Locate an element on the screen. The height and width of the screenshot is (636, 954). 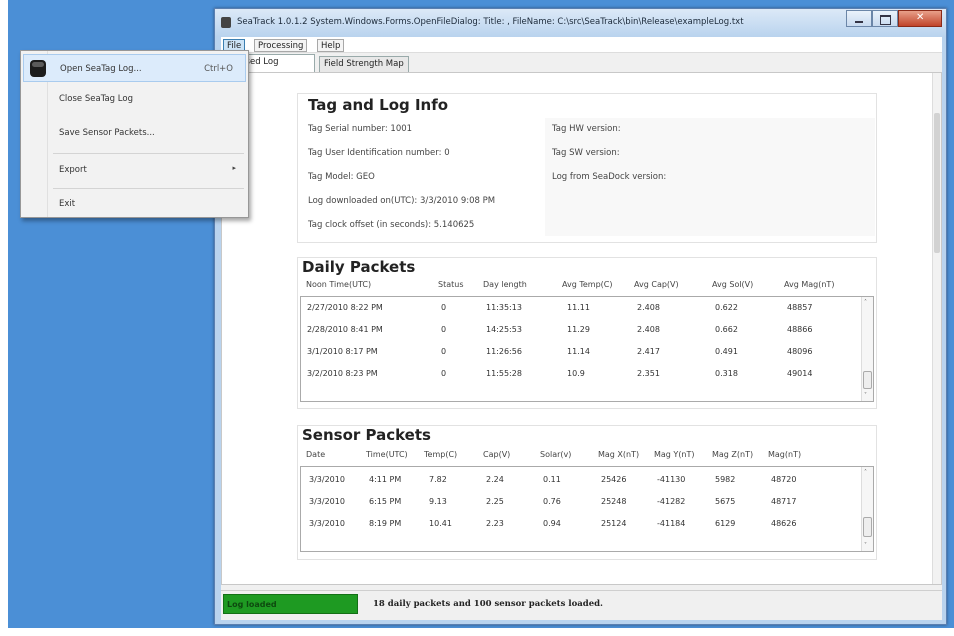
column-header: Noon Time(UTC) is located at coordinates (338, 284).